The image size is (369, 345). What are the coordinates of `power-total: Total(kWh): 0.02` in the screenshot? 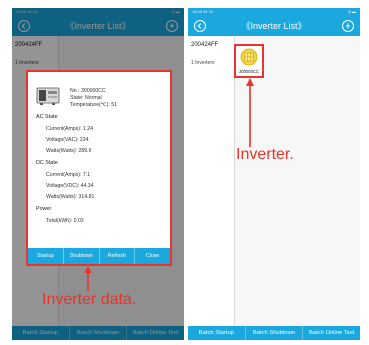 It's located at (65, 221).